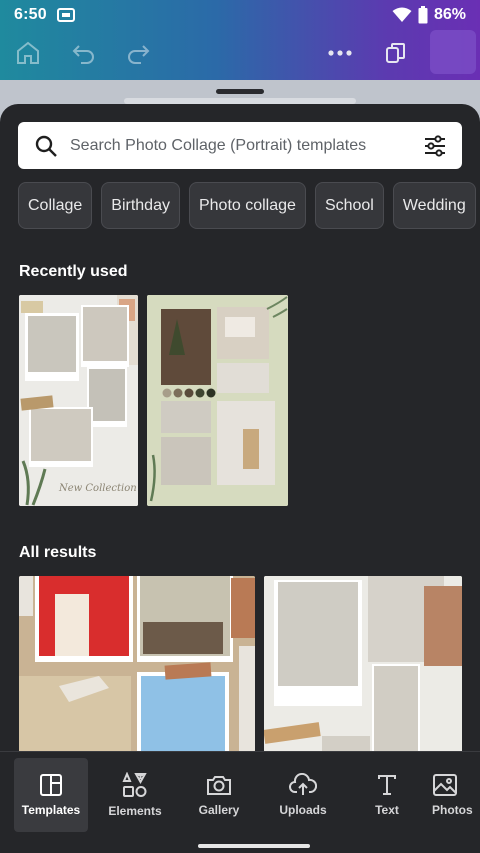  I want to click on chip-photo-collage: Photo collage, so click(247, 205).